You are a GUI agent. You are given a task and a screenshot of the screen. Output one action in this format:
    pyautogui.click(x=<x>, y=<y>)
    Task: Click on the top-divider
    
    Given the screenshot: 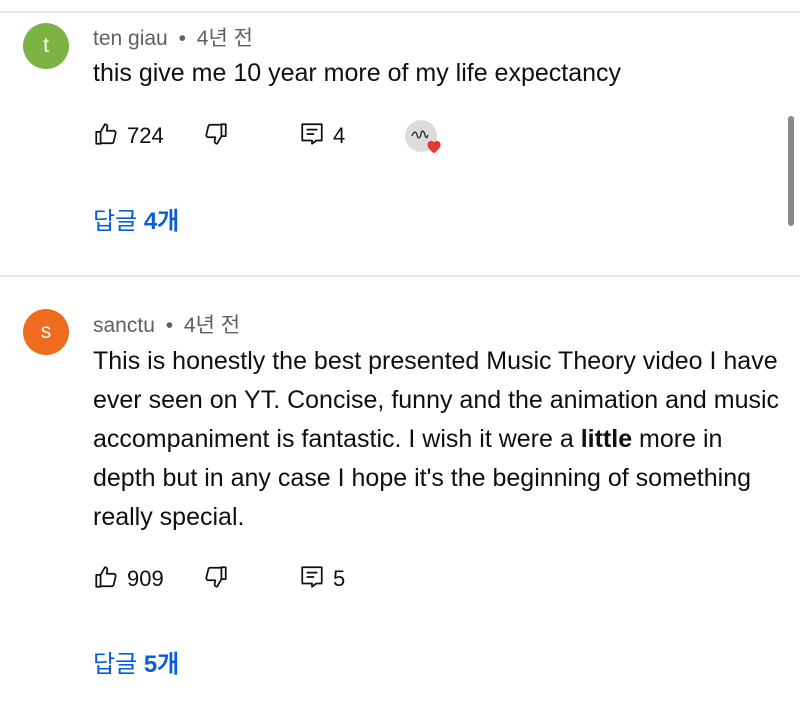 What is the action you would take?
    pyautogui.click(x=400, y=12)
    